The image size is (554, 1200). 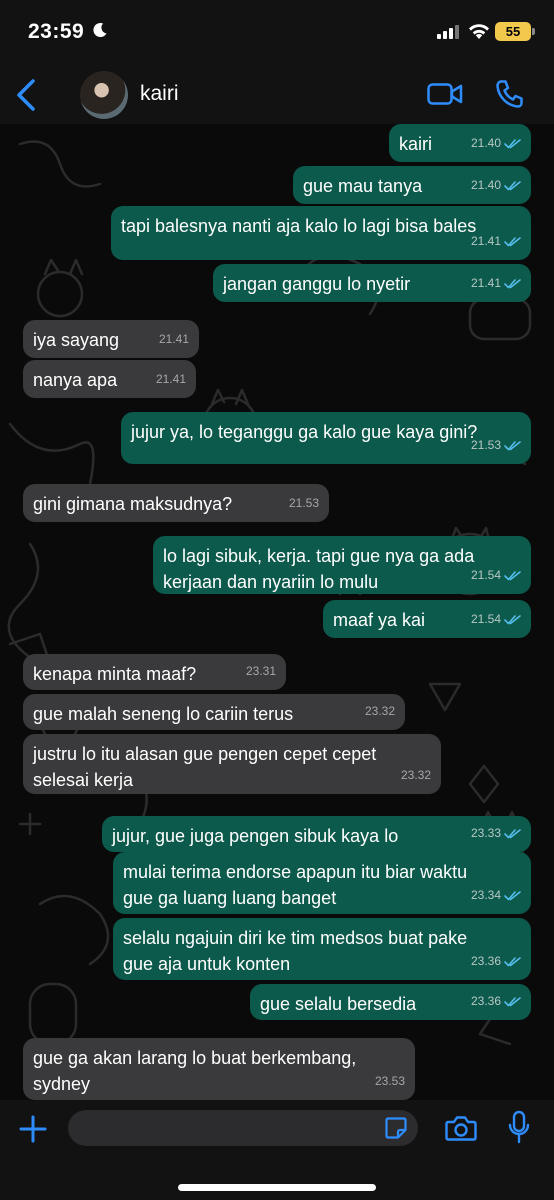 What do you see at coordinates (100, 30) in the screenshot?
I see `moon-icon` at bounding box center [100, 30].